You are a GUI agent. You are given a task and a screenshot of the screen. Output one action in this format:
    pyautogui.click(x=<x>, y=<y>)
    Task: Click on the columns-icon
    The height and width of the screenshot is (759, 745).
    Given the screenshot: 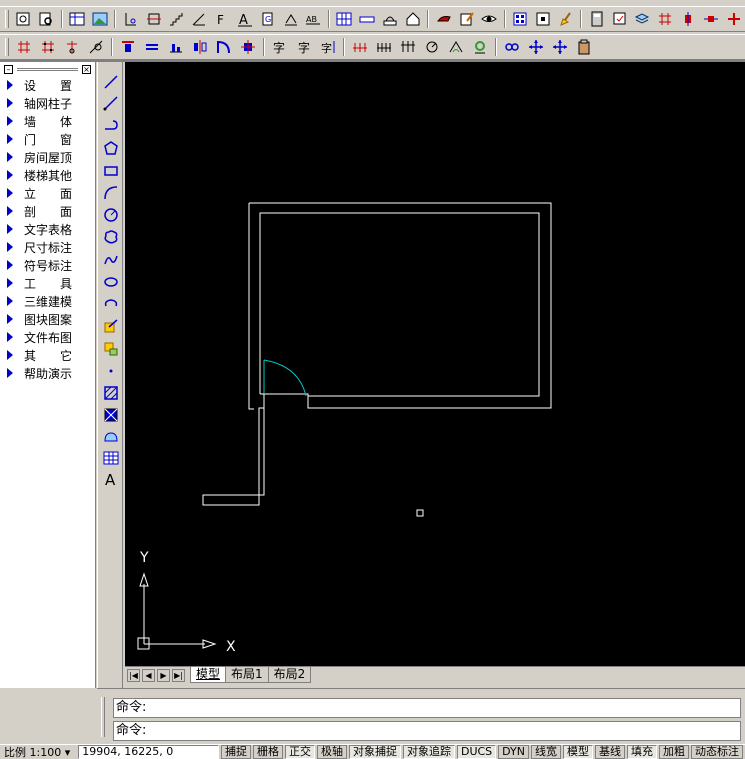 What is the action you would take?
    pyautogui.click(x=48, y=47)
    